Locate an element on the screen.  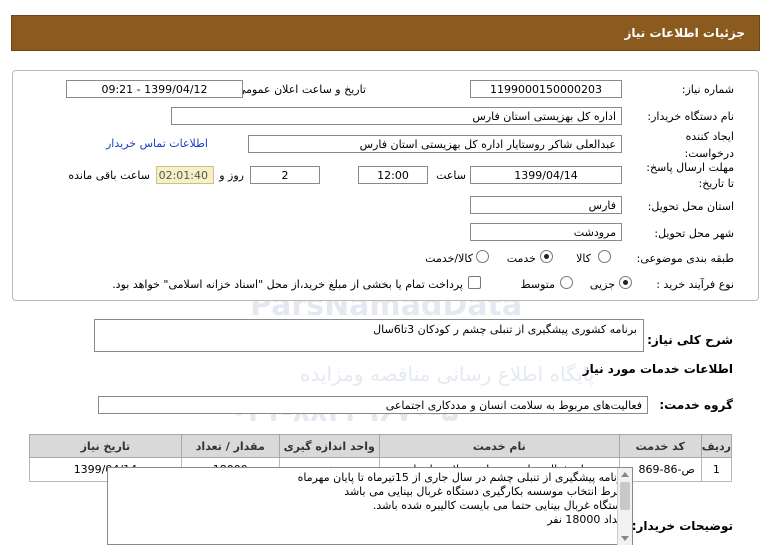
deadline-label-text: مهلت ارسال پاسخ: تا تاریخ: is located at coordinates (690, 175).